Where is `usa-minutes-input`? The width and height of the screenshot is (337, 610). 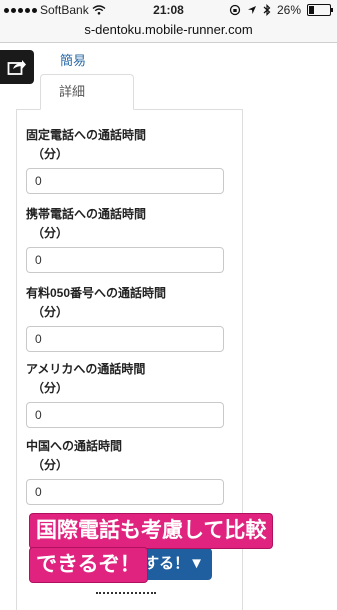
usa-minutes-input is located at coordinates (125, 415).